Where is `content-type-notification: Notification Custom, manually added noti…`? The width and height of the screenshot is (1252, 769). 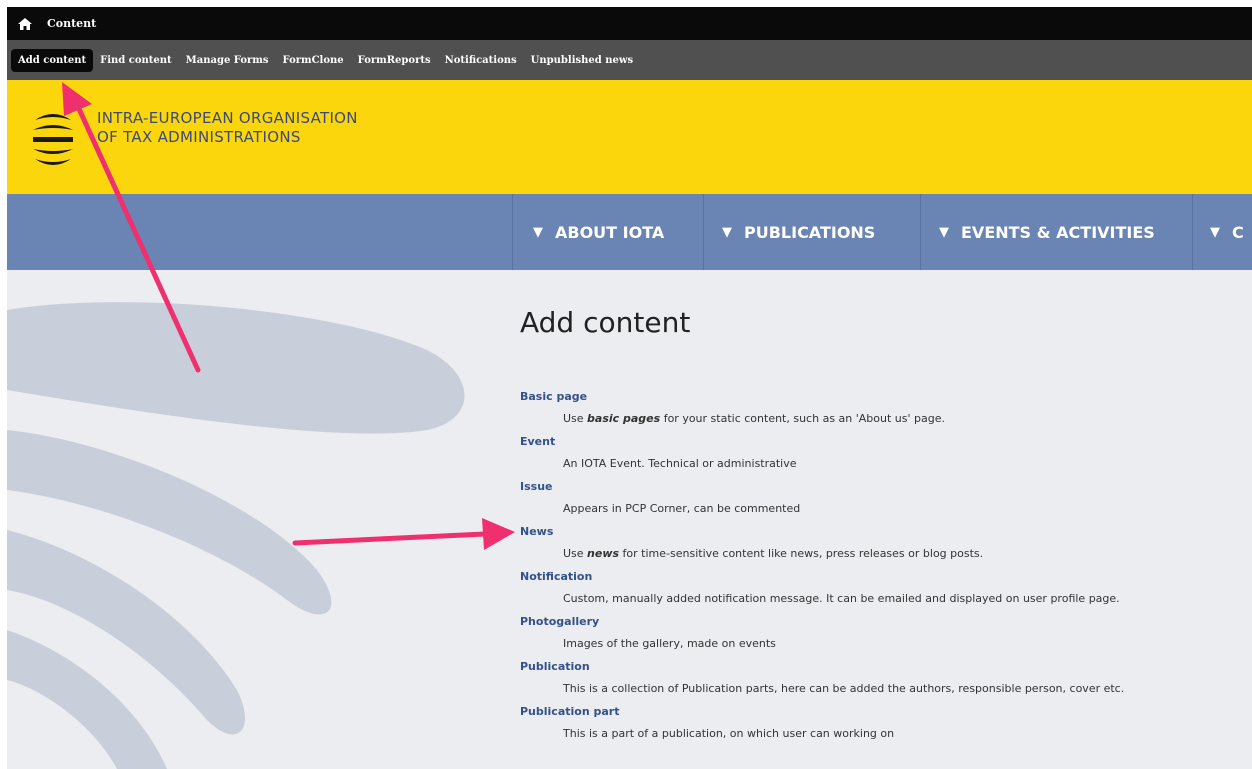 content-type-notification: Notification Custom, manually added noti… is located at coordinates (880, 590).